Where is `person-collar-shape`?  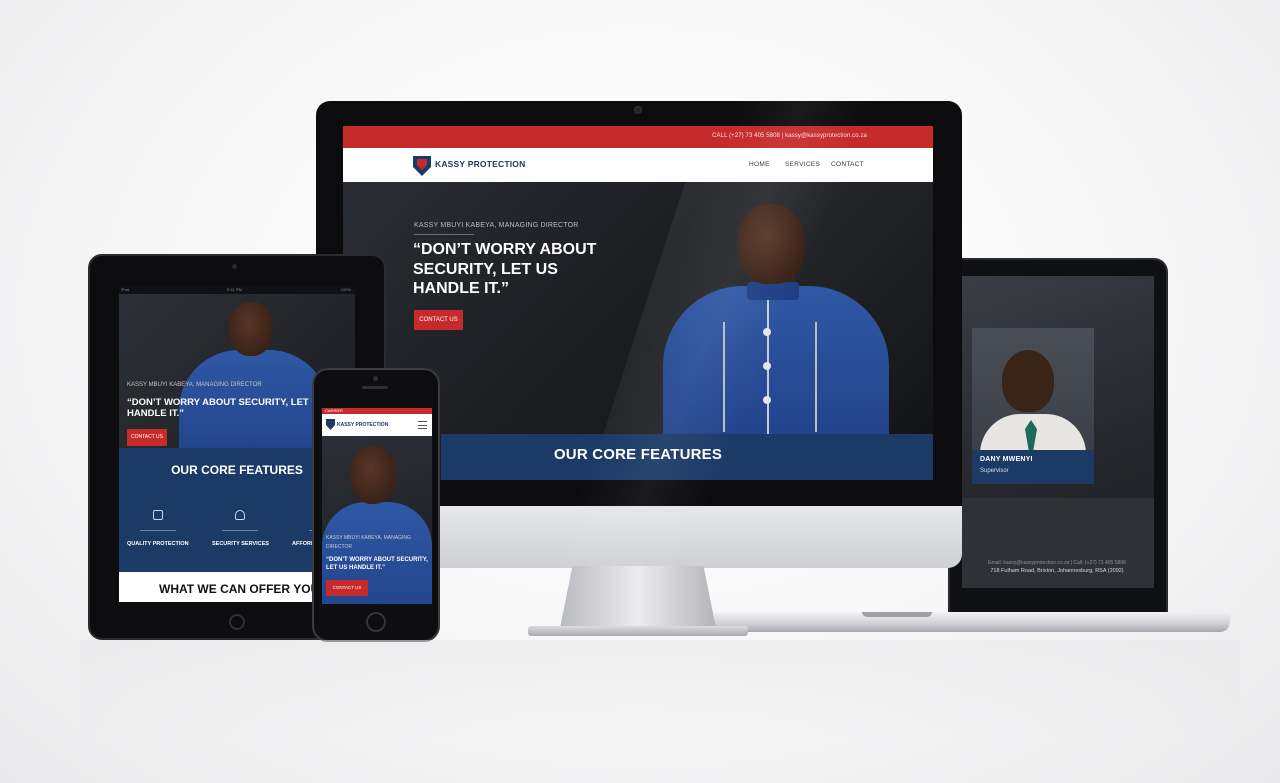
person-collar-shape is located at coordinates (773, 291).